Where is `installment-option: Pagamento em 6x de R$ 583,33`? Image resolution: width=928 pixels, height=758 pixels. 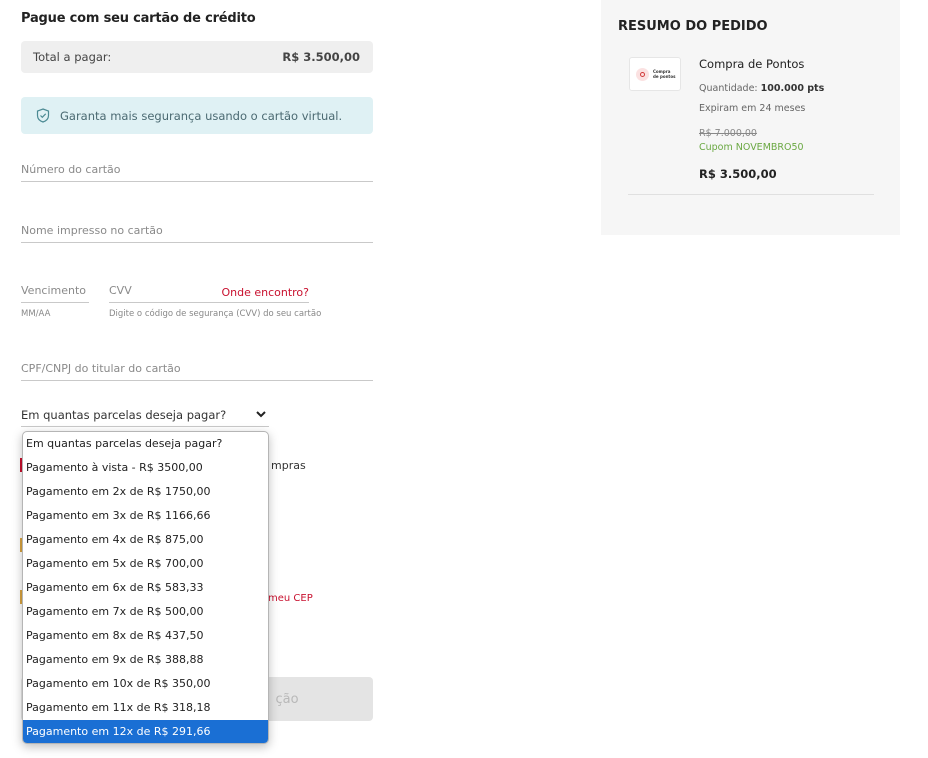
installment-option: Pagamento em 6x de R$ 583,33 is located at coordinates (145, 588).